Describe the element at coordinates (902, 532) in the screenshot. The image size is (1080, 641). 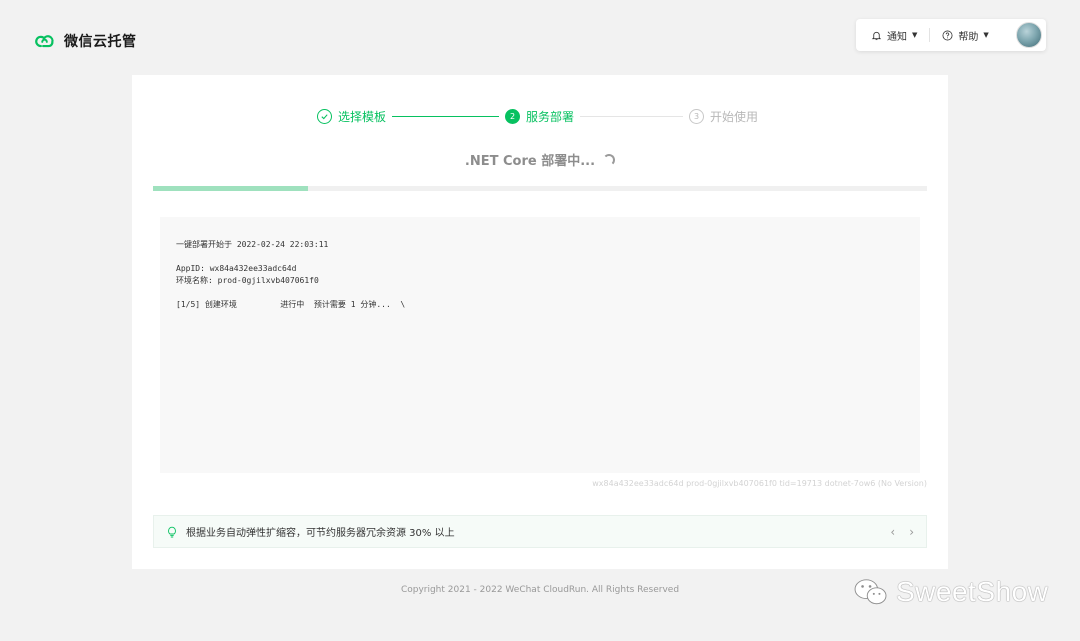
I see `tip-nav: ‹ ›` at that location.